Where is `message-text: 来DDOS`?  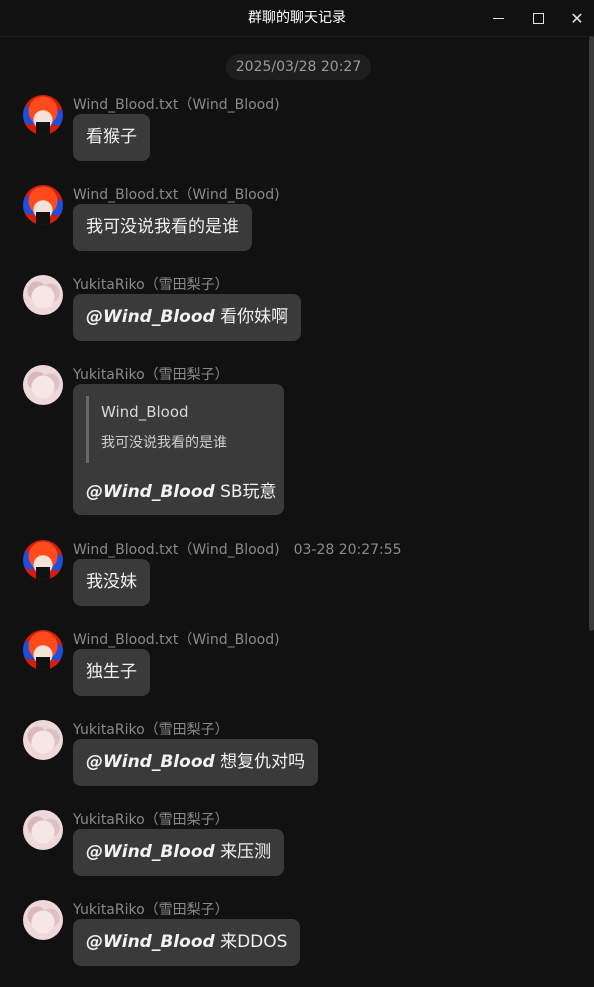 message-text: 来DDOS is located at coordinates (251, 942).